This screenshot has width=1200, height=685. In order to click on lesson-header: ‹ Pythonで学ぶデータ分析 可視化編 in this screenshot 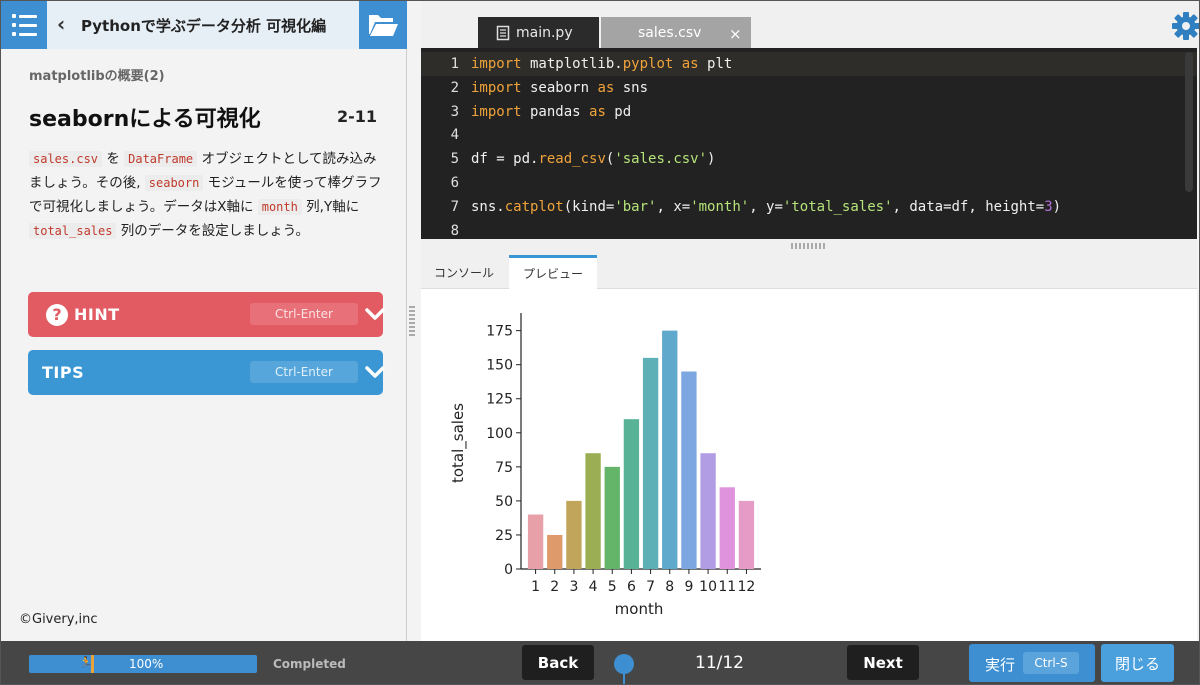, I will do `click(204, 25)`.